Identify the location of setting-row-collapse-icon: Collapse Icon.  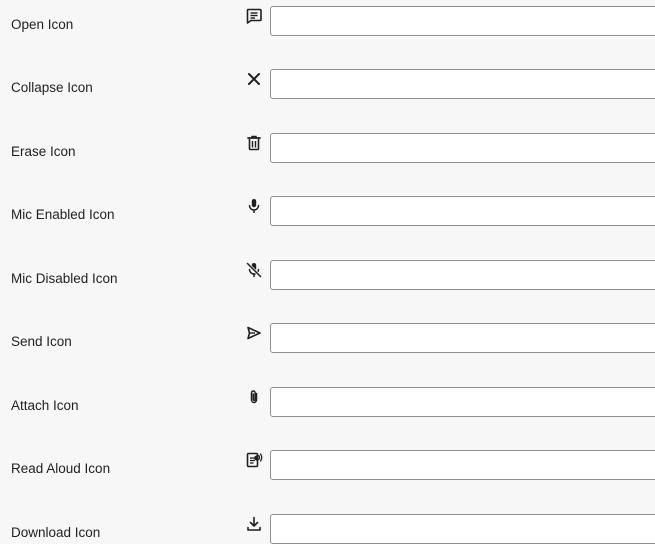
(327, 89).